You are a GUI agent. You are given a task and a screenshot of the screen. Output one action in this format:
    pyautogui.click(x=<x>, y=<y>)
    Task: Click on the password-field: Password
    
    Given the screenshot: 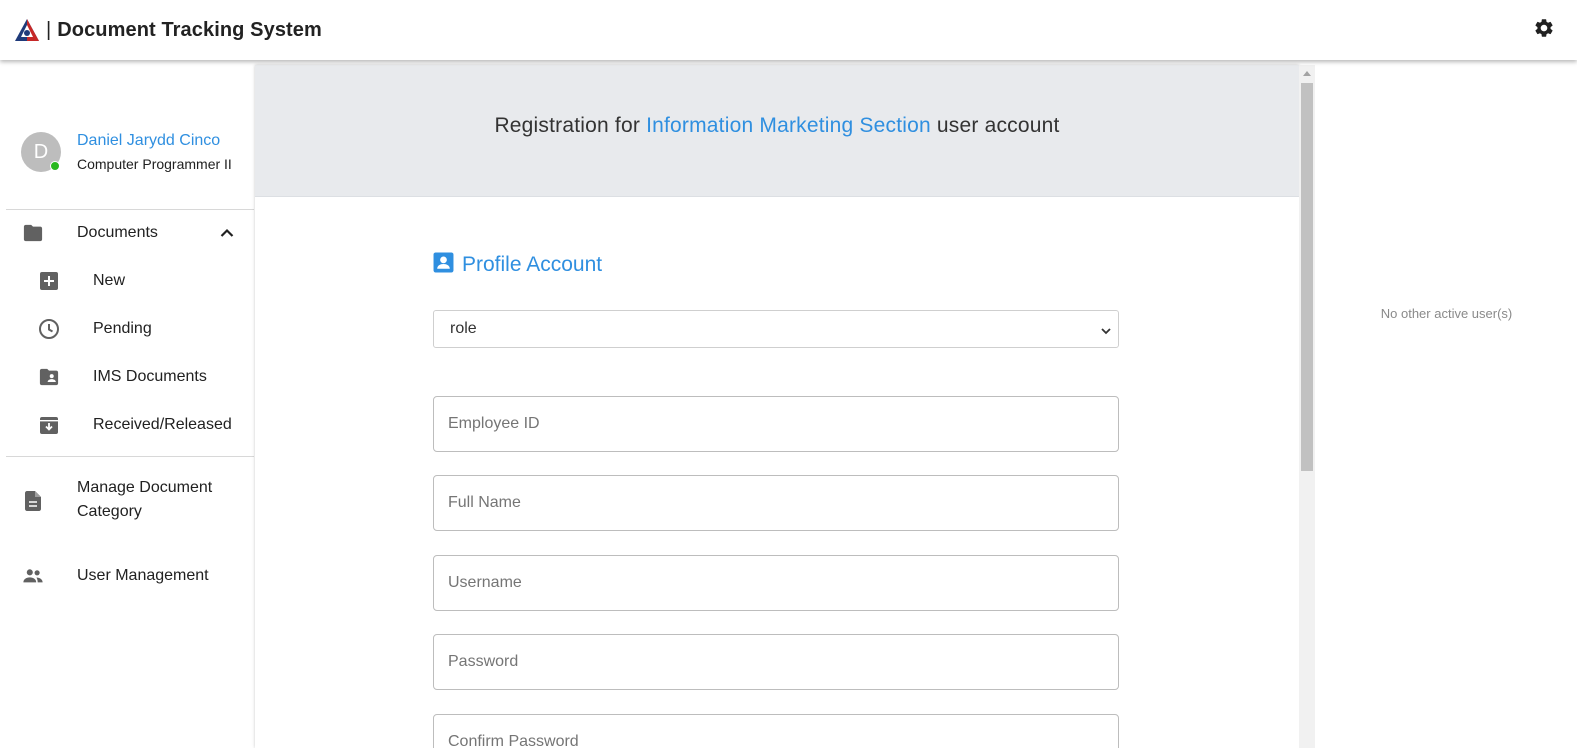 What is the action you would take?
    pyautogui.click(x=776, y=662)
    